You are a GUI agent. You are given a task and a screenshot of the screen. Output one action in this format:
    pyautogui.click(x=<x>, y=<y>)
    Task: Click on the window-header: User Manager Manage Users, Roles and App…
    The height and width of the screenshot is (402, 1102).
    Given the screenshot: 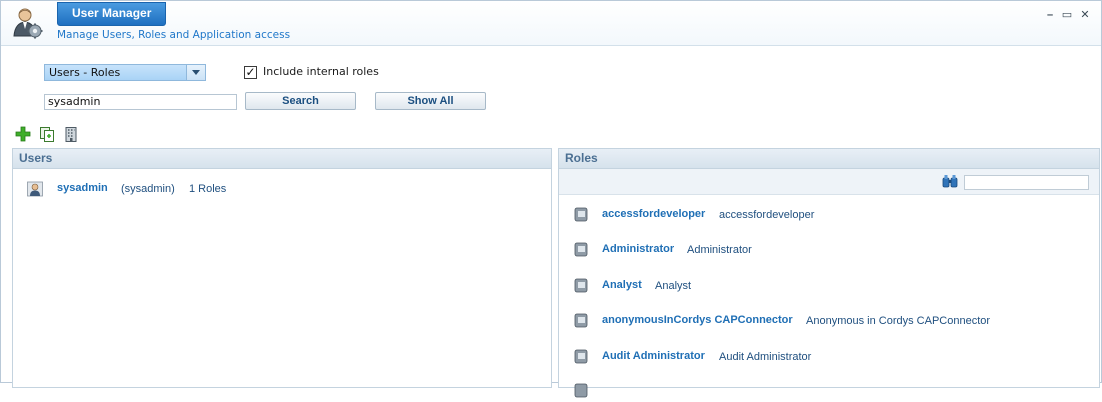 What is the action you would take?
    pyautogui.click(x=551, y=23)
    